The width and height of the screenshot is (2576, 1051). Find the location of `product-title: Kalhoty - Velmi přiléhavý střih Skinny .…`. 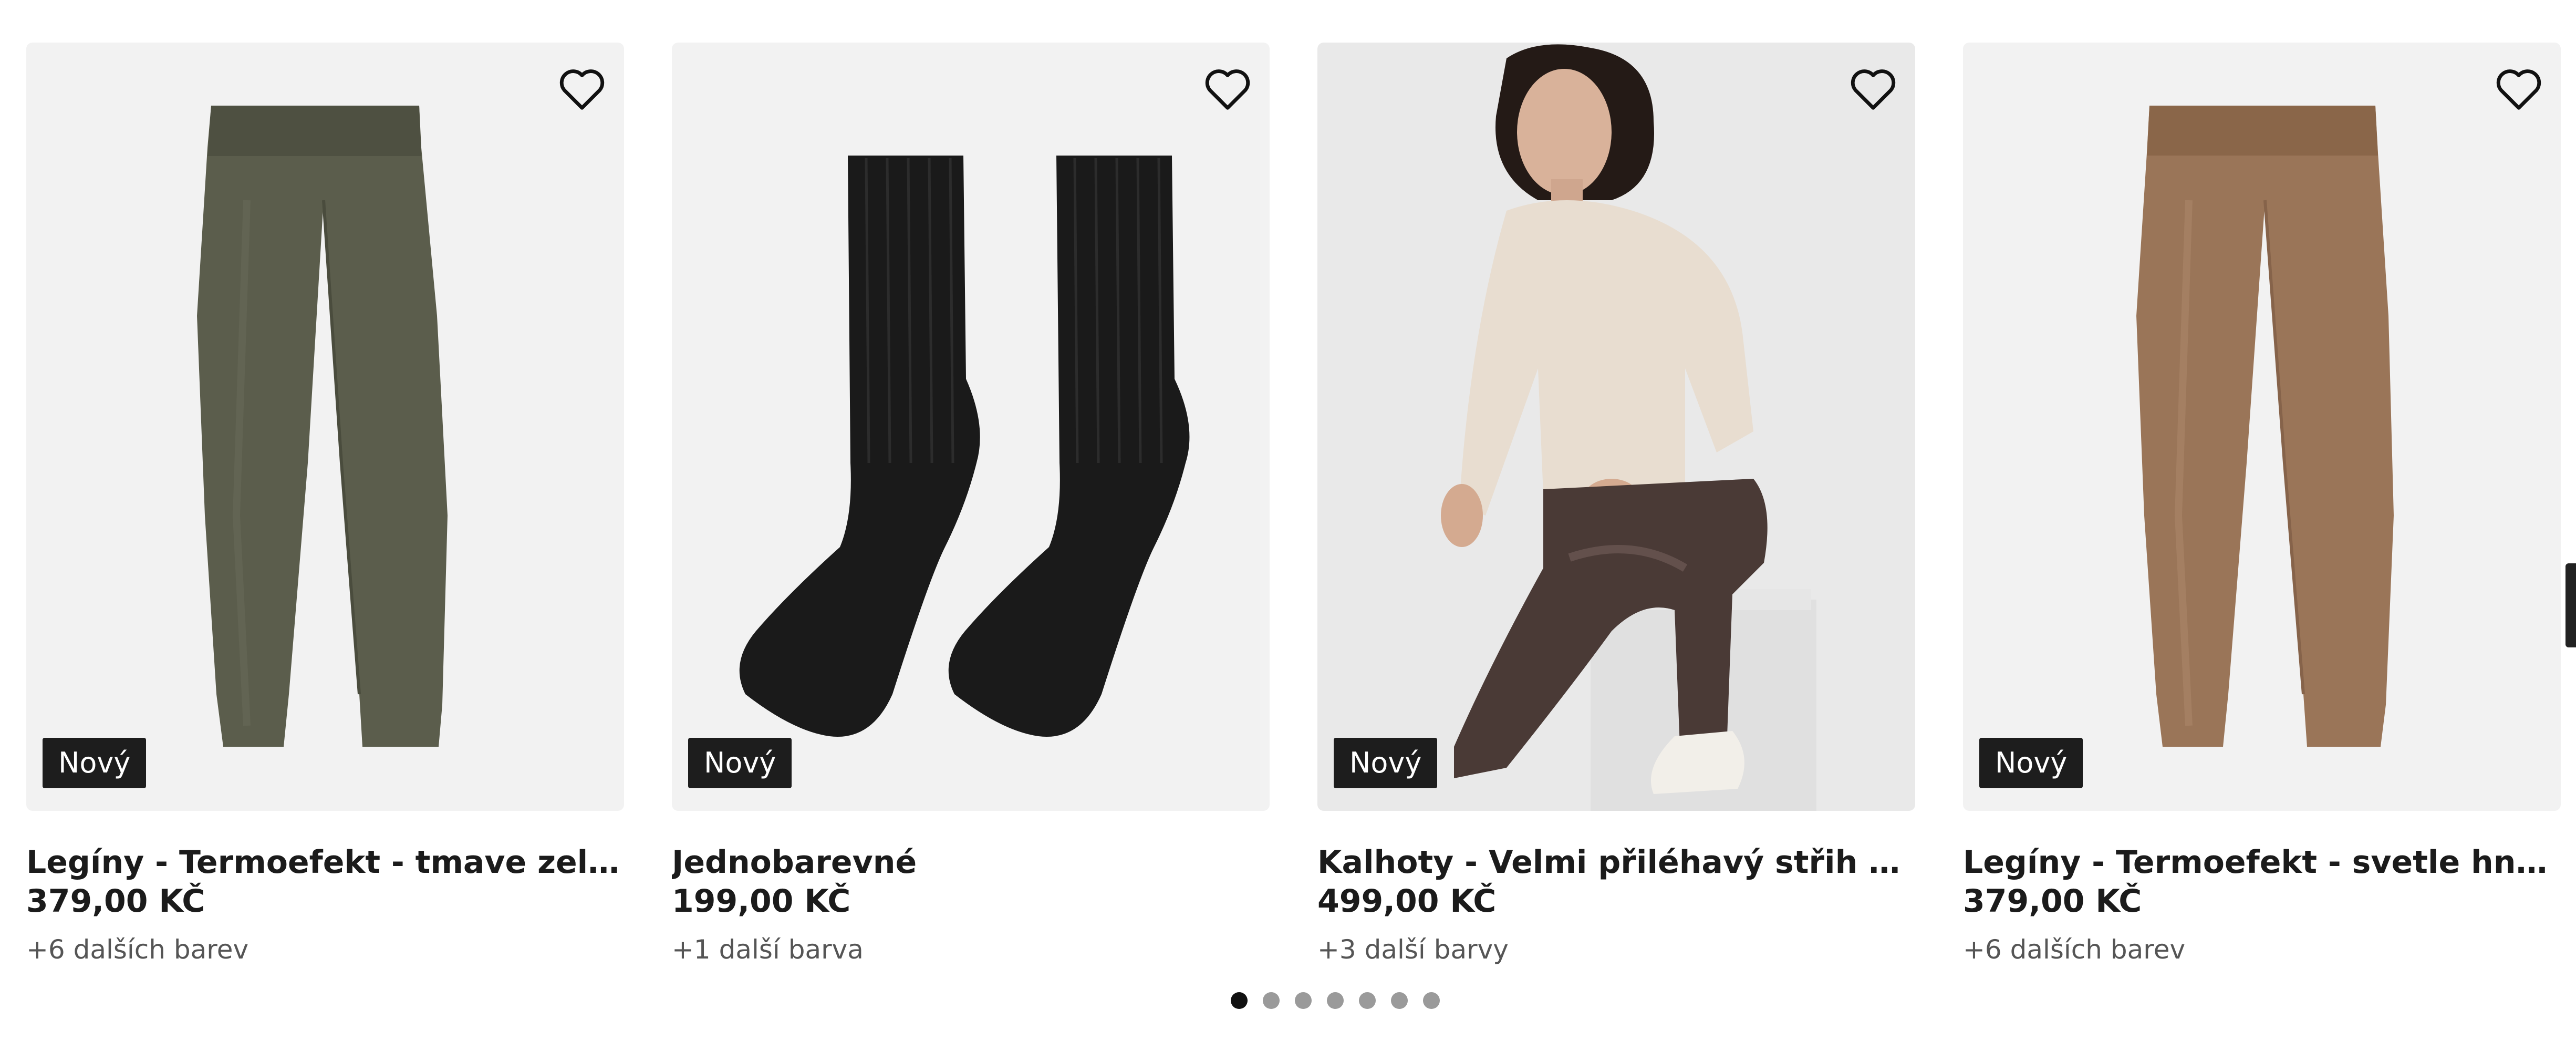

product-title: Kalhoty - Velmi přiléhavý střih Skinny .… is located at coordinates (1616, 862).